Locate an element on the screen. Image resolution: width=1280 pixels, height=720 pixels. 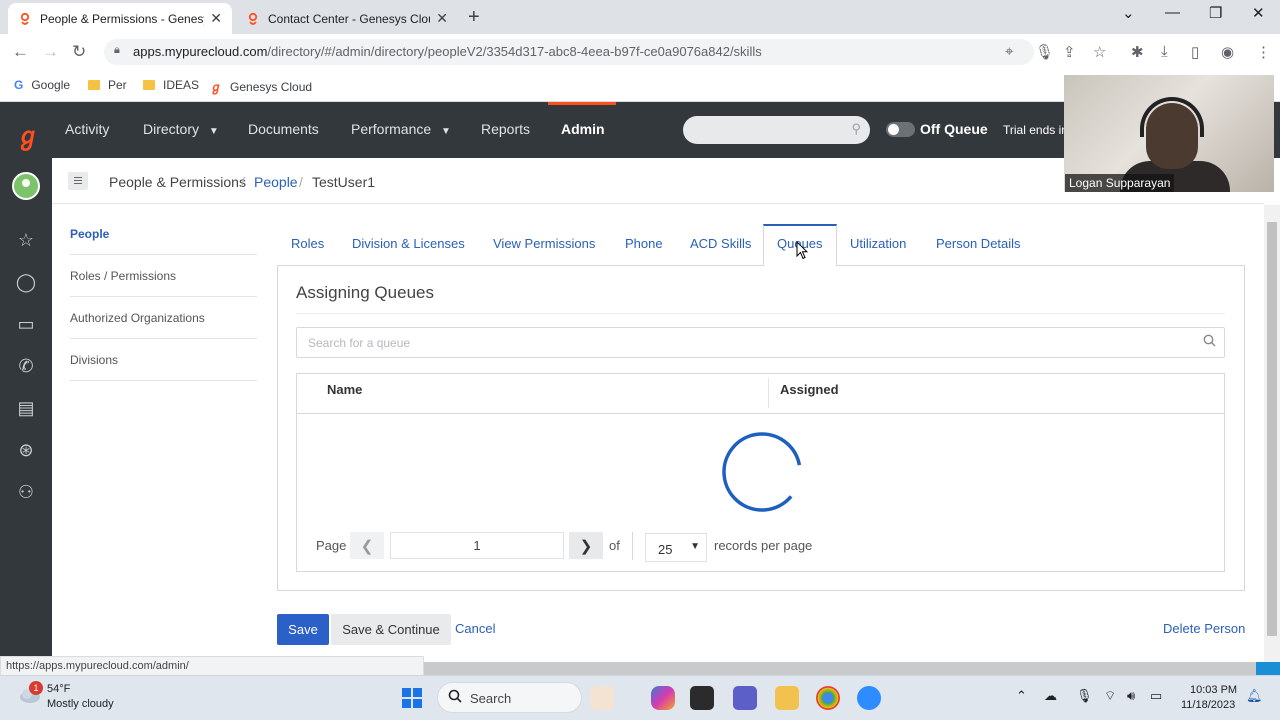
volume-icon: 🔊︎ is located at coordinates (1131, 696).